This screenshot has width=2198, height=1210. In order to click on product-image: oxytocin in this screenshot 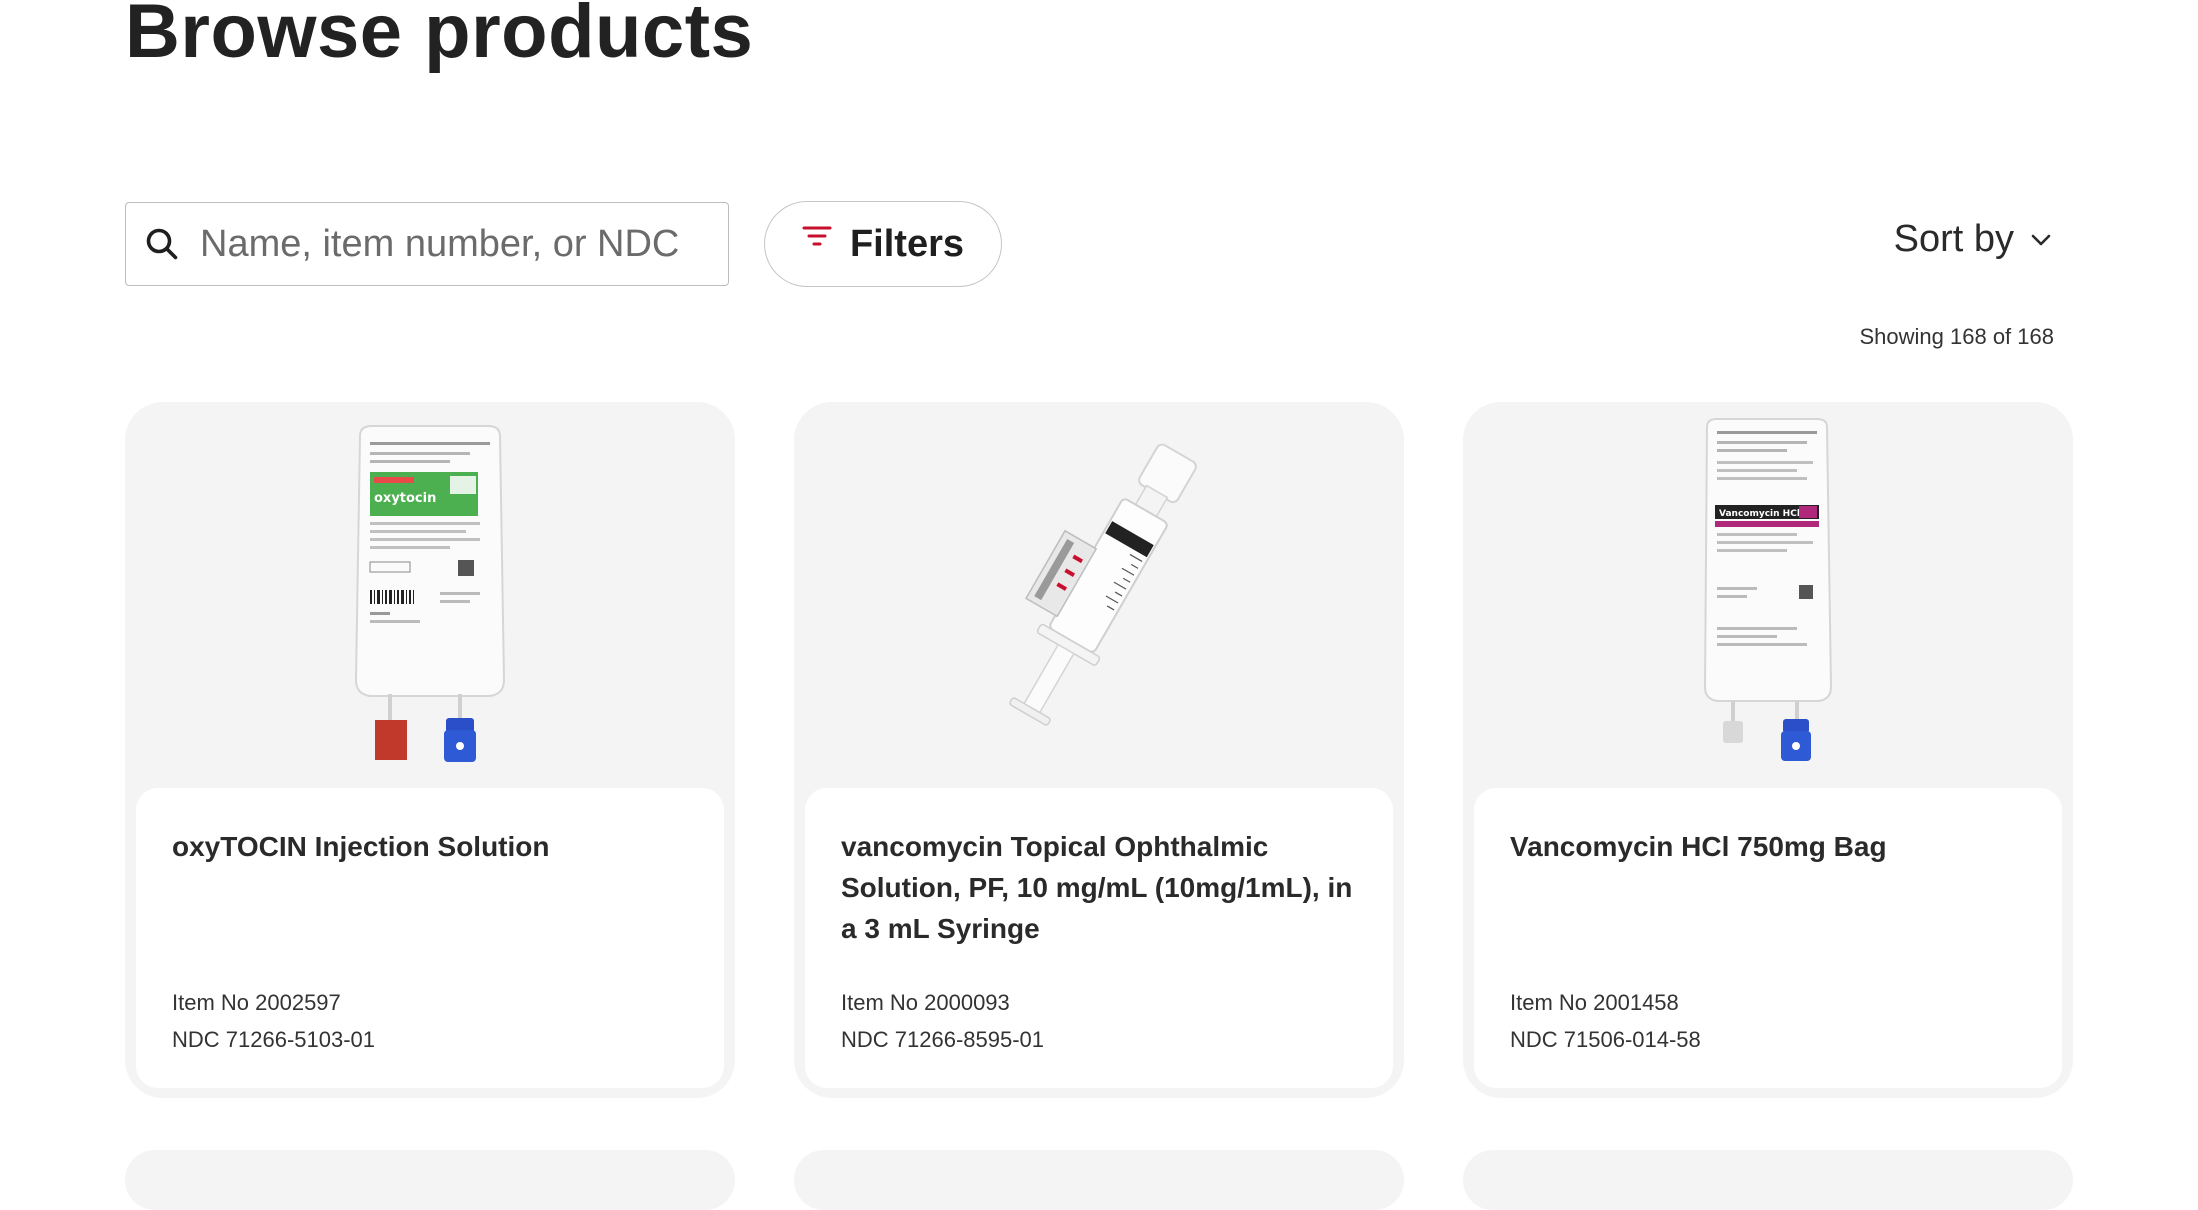, I will do `click(430, 592)`.